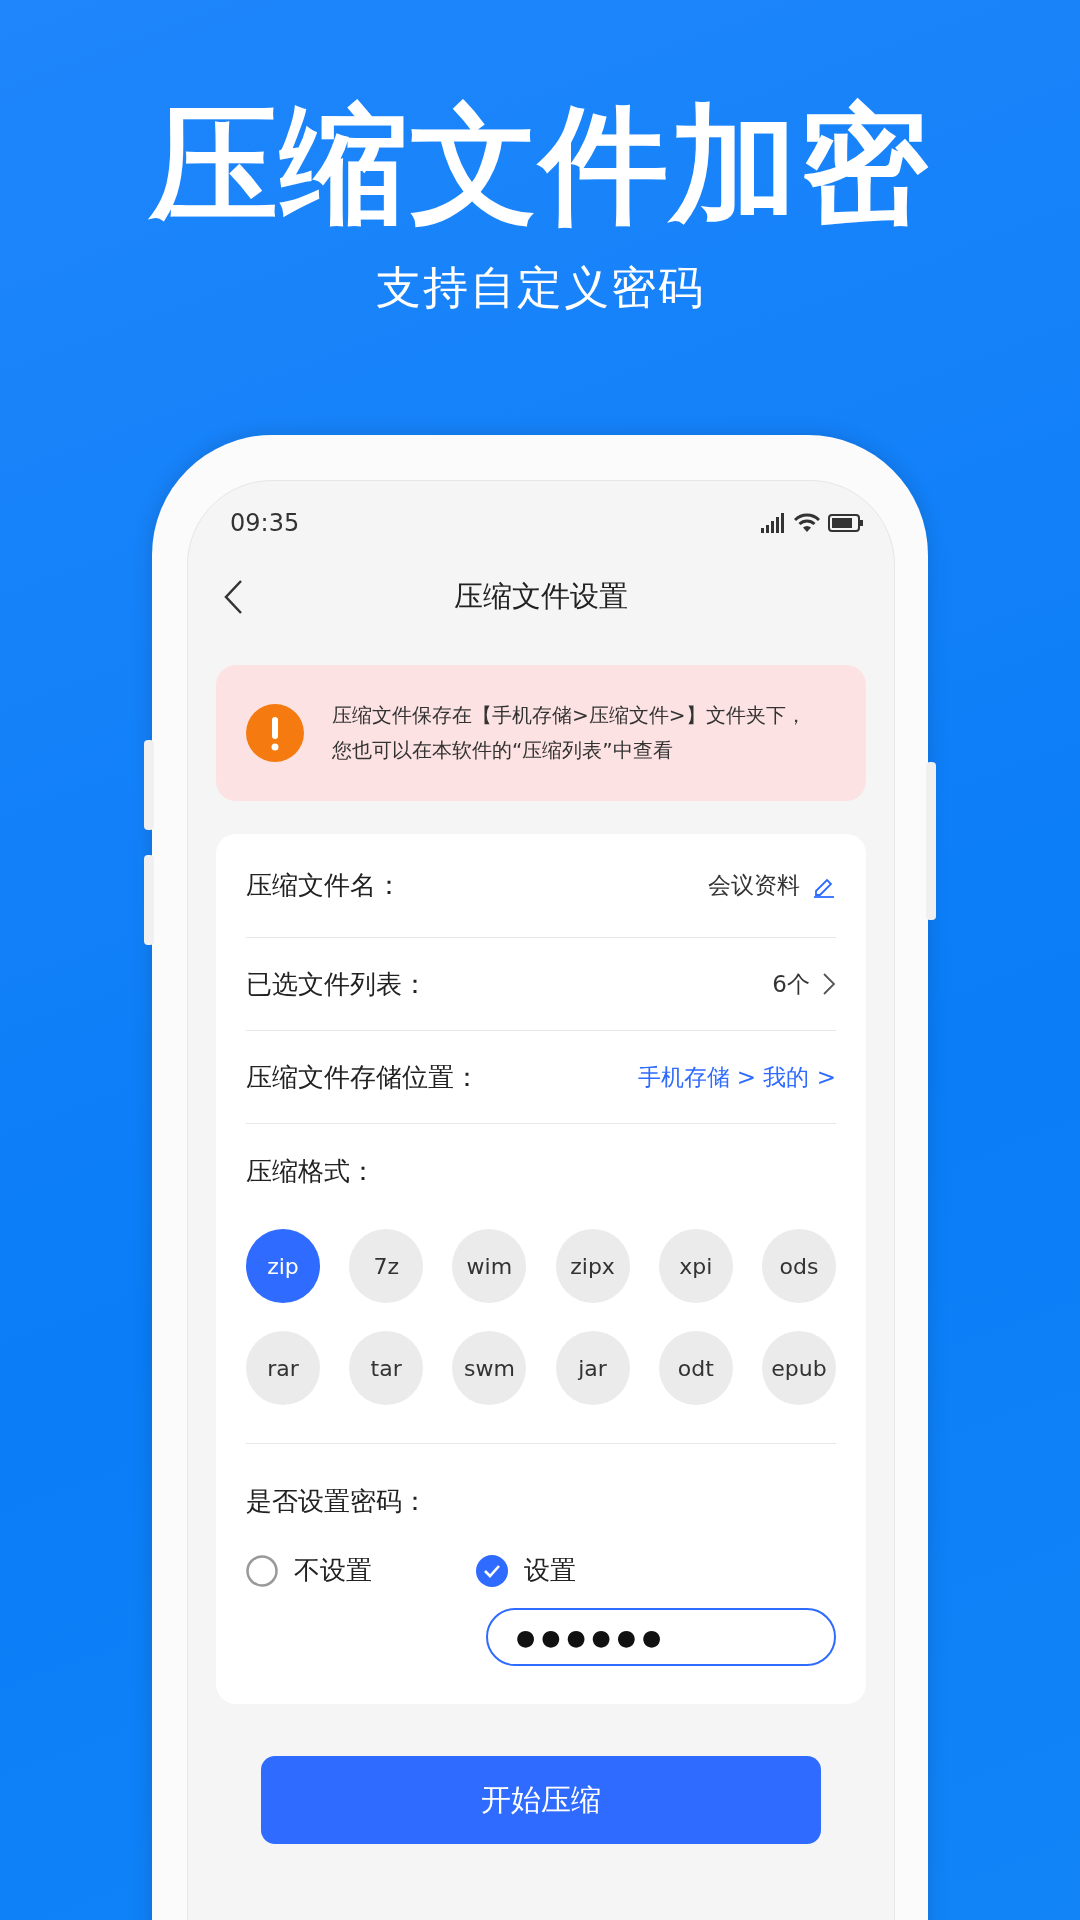 The width and height of the screenshot is (1080, 1920). Describe the element at coordinates (540, 165) in the screenshot. I see `headline: 压缩文件加密` at that location.